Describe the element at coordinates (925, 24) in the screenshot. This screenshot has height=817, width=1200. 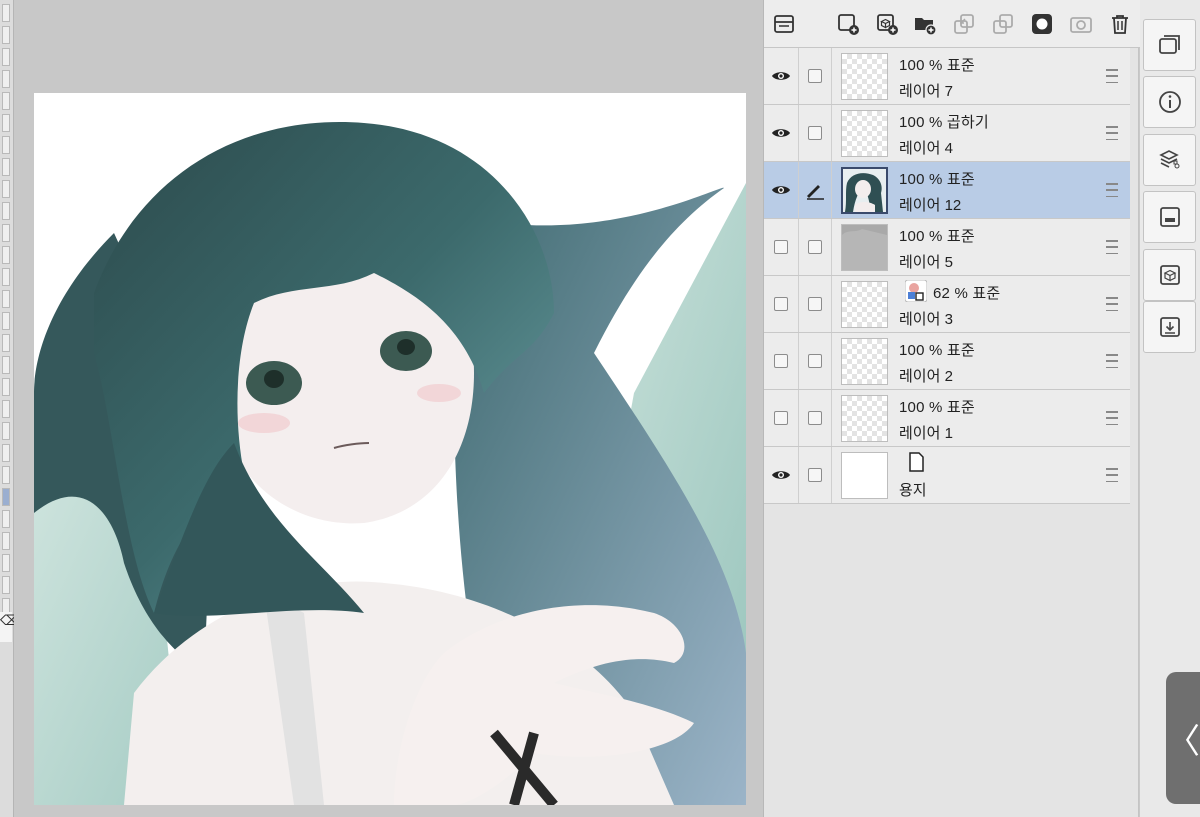
I see `new-folder-icon` at that location.